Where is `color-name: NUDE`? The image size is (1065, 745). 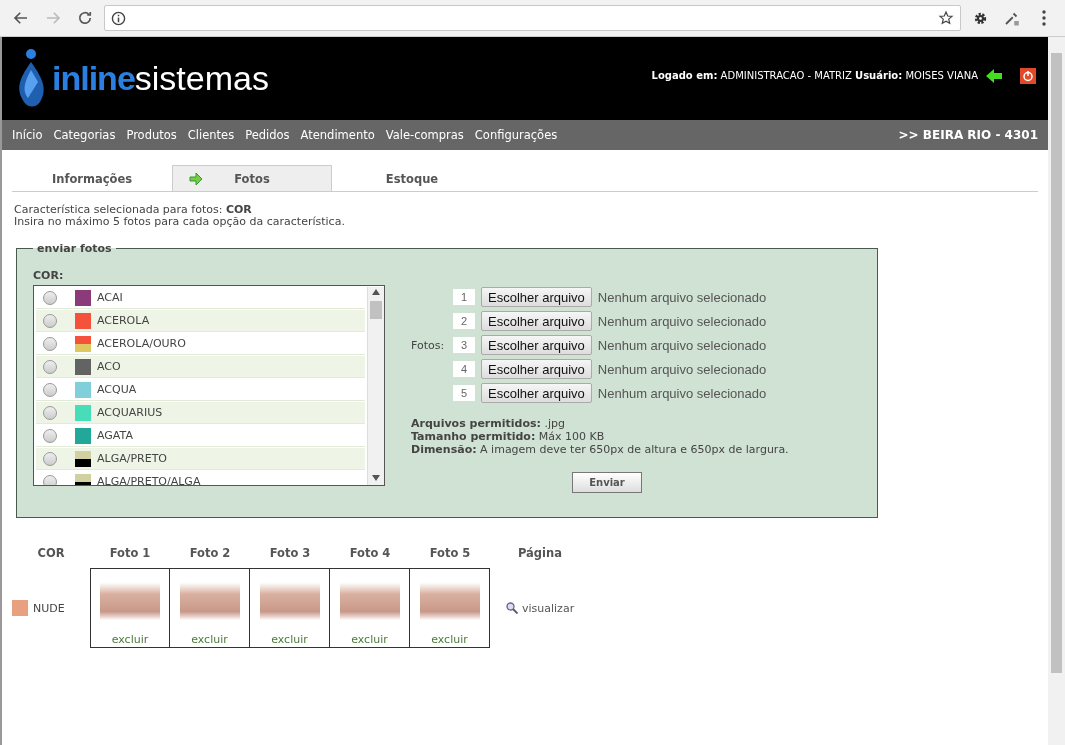 color-name: NUDE is located at coordinates (49, 608).